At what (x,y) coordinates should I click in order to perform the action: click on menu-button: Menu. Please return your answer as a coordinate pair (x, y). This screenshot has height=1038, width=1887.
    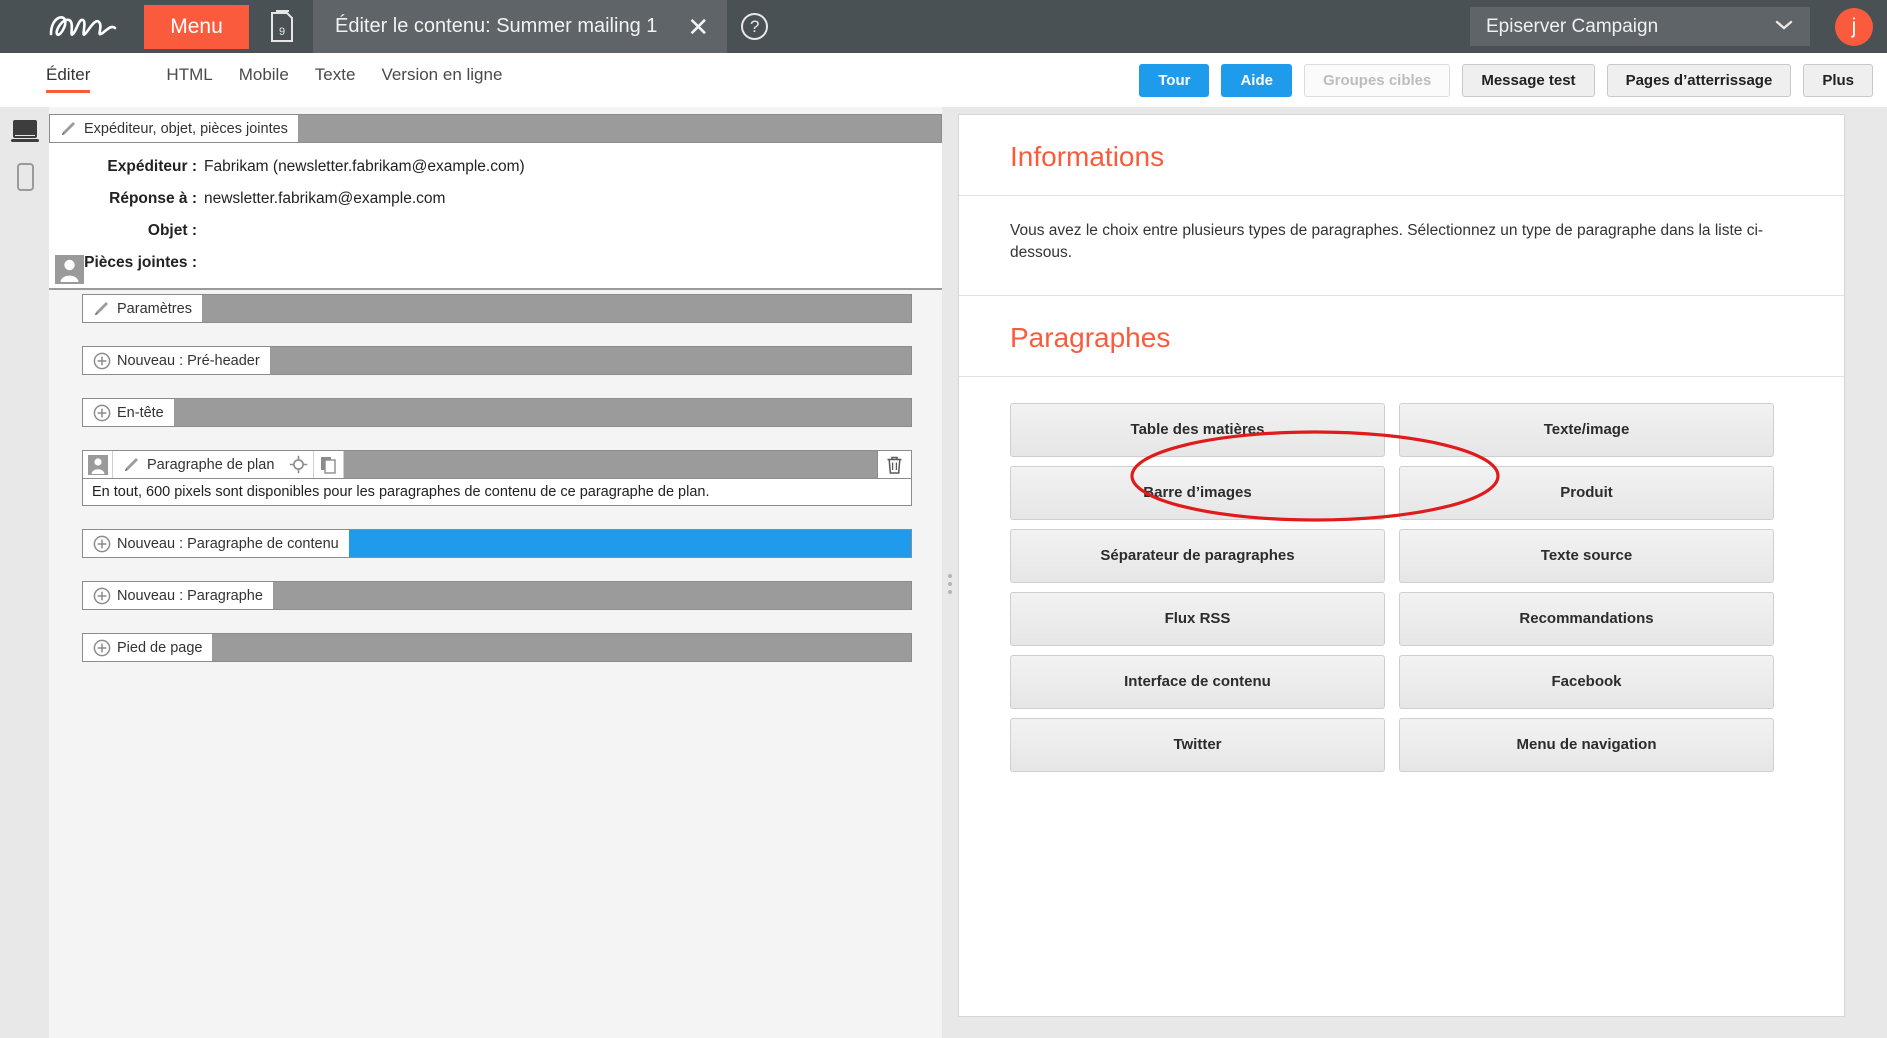
    Looking at the image, I should click on (196, 26).